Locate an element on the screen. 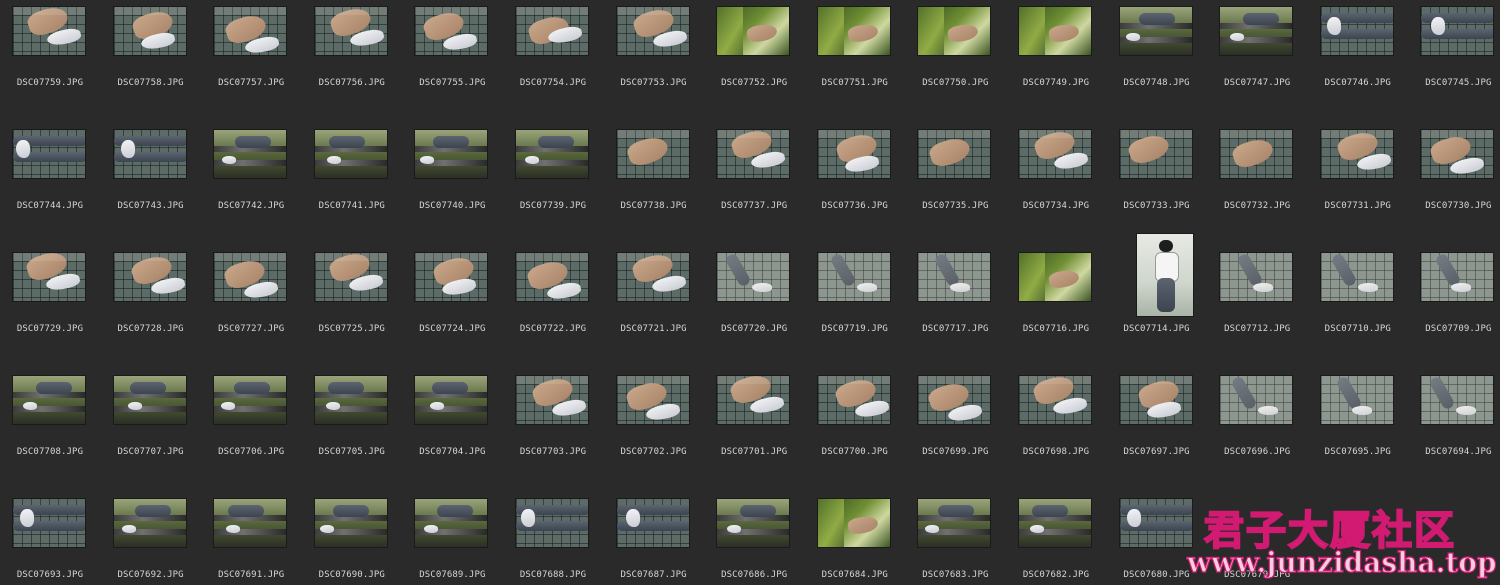  file-item: DSC07754.JPG is located at coordinates (553, 55).